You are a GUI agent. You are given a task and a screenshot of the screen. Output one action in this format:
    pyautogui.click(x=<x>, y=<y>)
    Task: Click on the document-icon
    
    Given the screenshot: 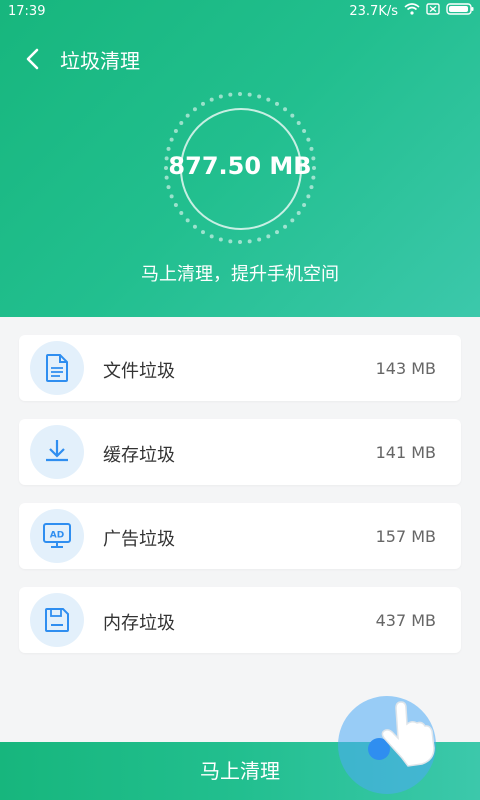 What is the action you would take?
    pyautogui.click(x=57, y=368)
    